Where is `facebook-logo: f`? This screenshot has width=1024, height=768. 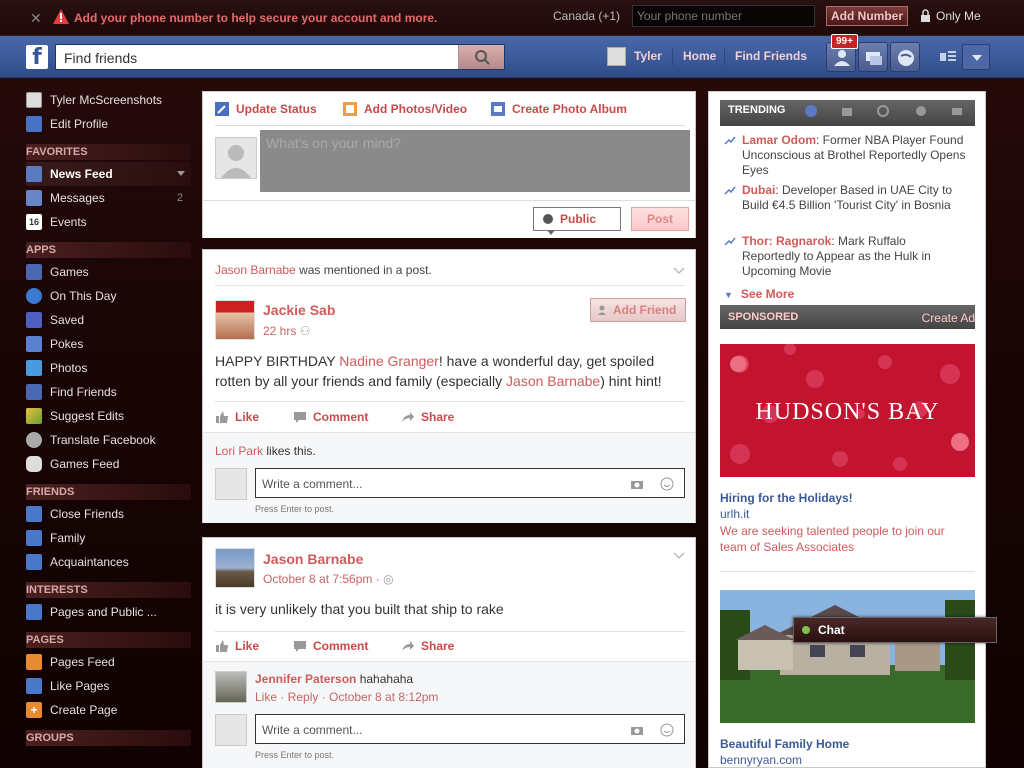 facebook-logo: f is located at coordinates (37, 57).